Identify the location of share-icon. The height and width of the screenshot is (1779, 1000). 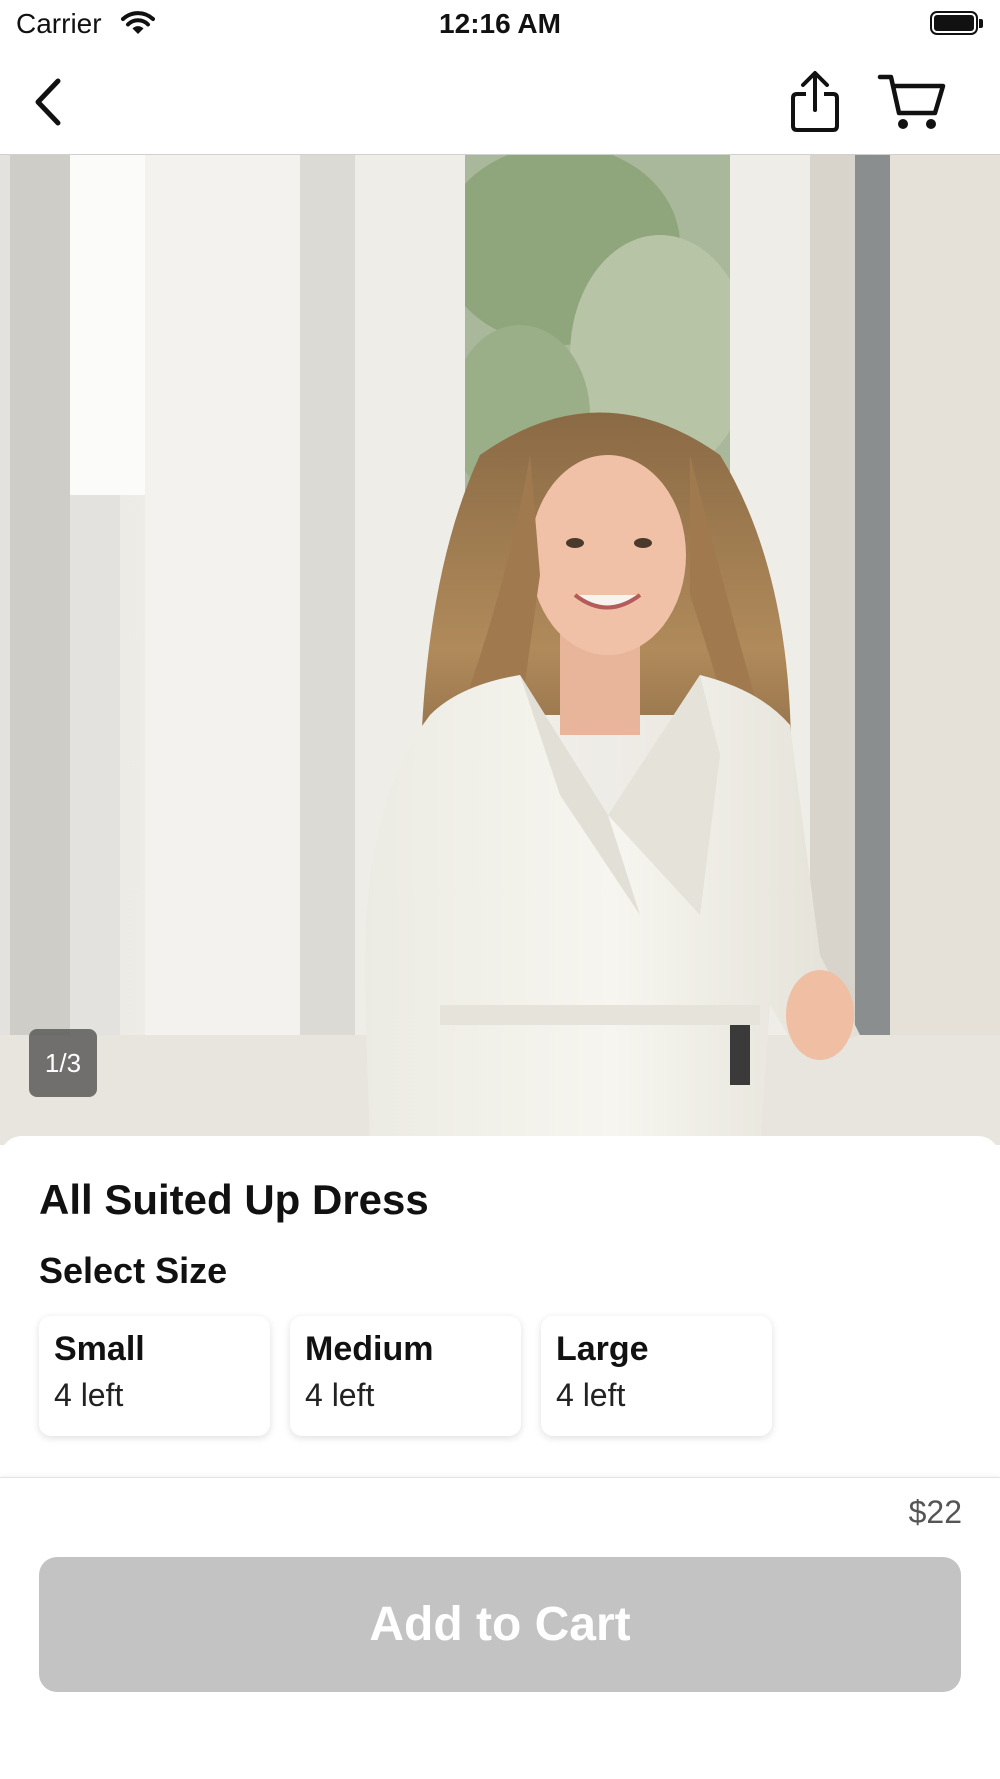
(815, 101).